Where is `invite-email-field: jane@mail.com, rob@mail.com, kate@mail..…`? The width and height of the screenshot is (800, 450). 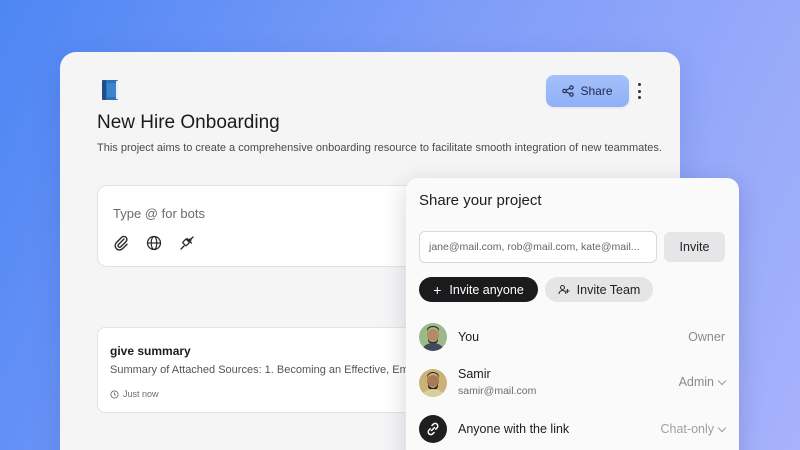
invite-email-field: jane@mail.com, rob@mail.com, kate@mail..… is located at coordinates (538, 247).